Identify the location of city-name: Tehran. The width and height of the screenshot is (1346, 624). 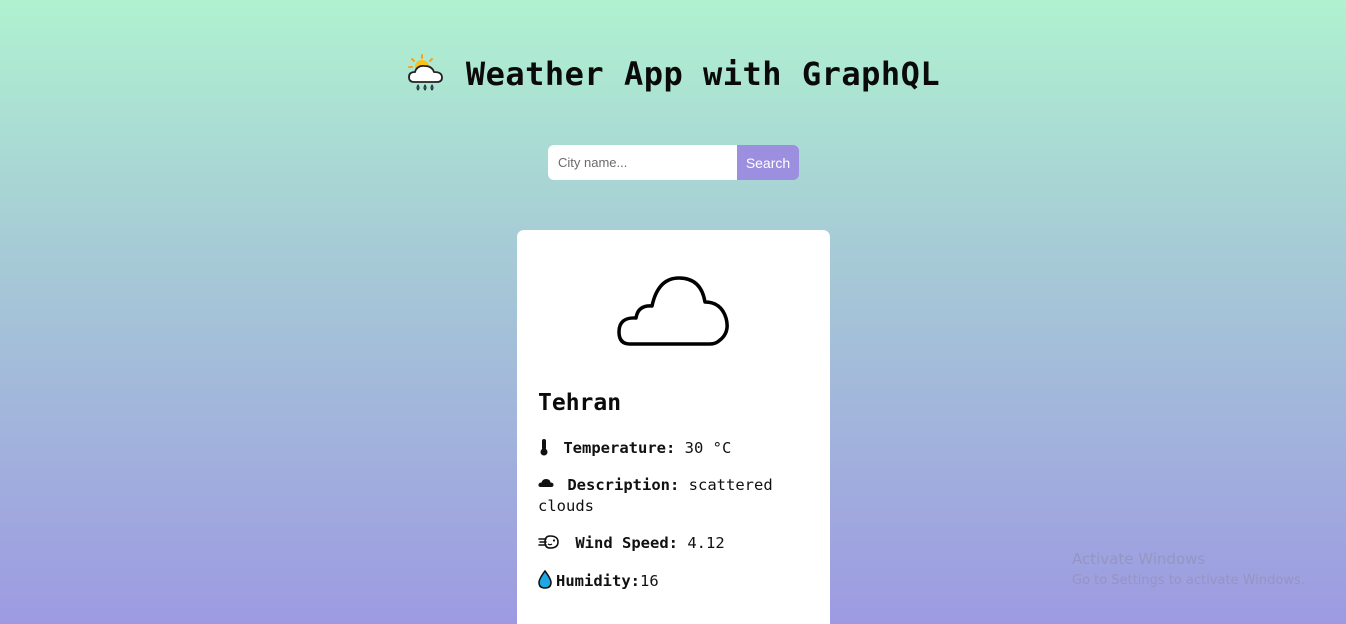
(580, 403).